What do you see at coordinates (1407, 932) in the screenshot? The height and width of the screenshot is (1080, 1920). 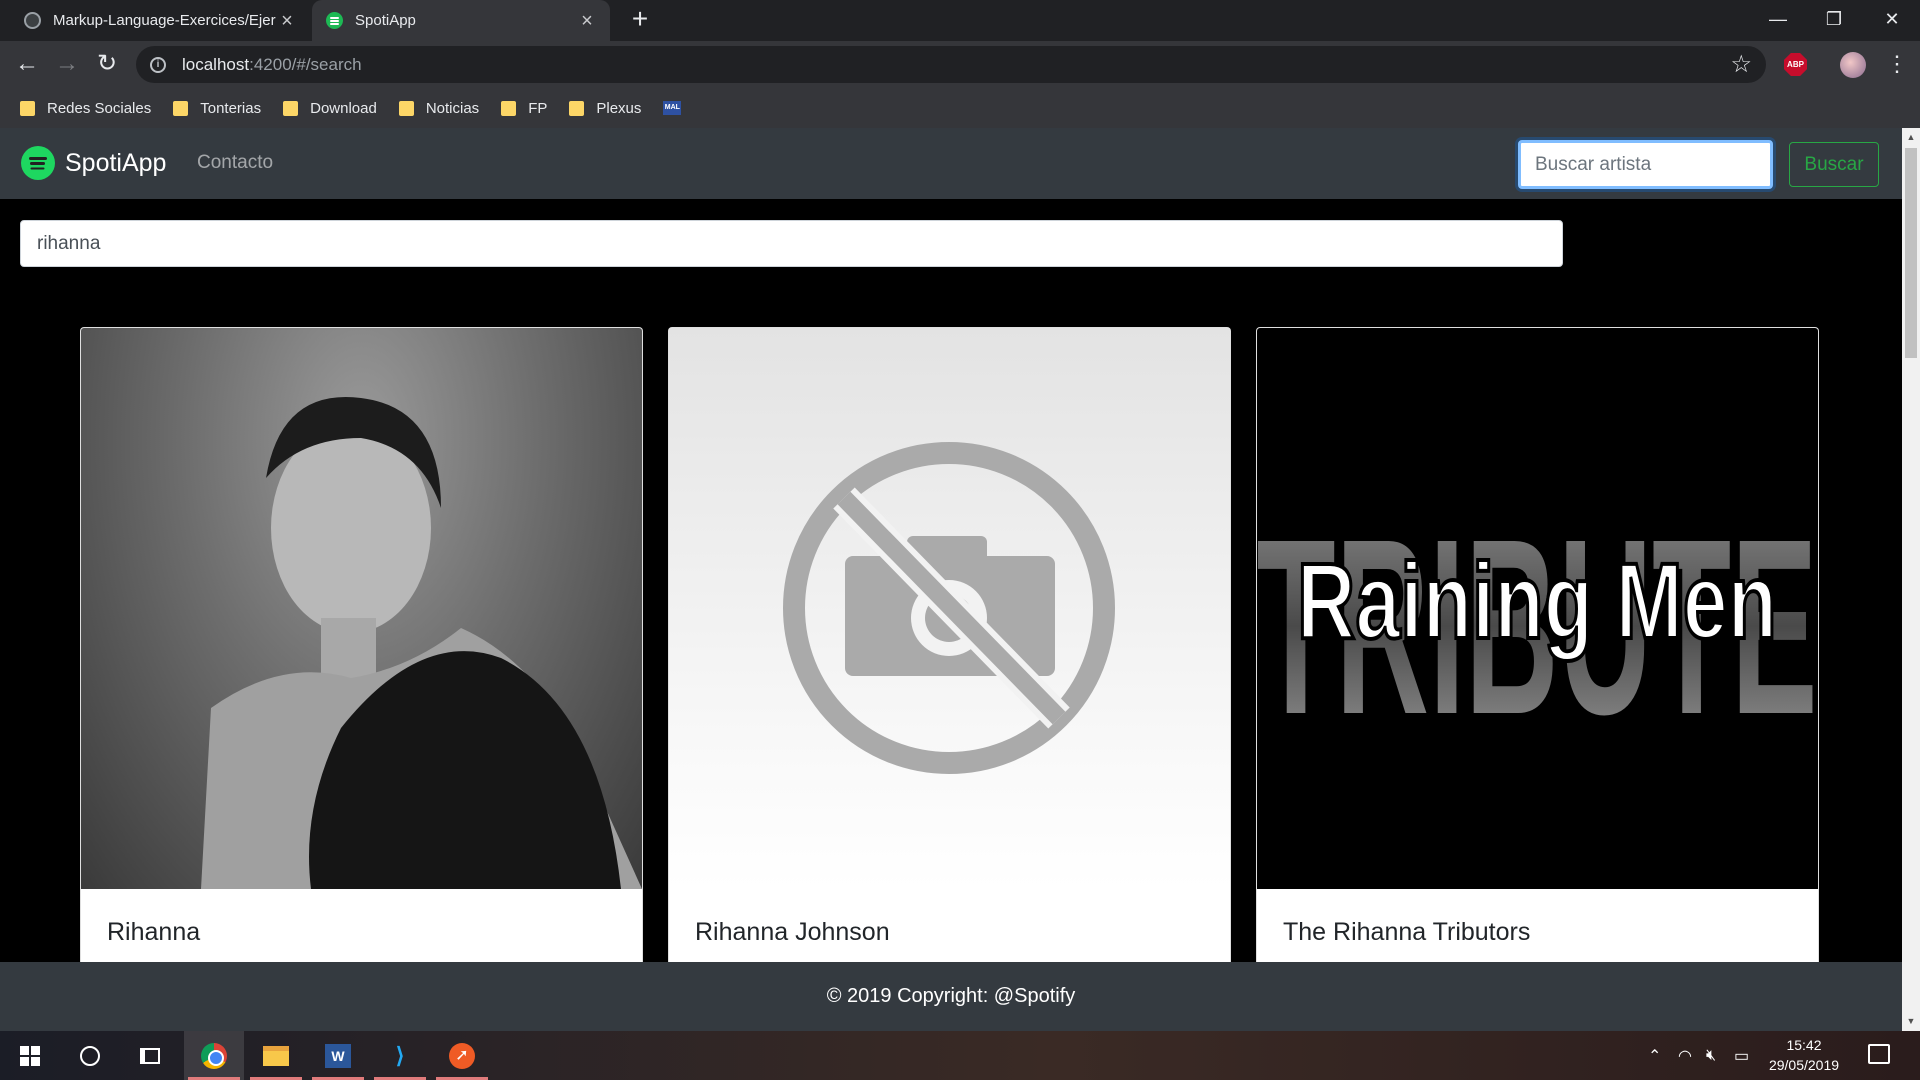 I see `artist-name: The Rihanna Tributors` at bounding box center [1407, 932].